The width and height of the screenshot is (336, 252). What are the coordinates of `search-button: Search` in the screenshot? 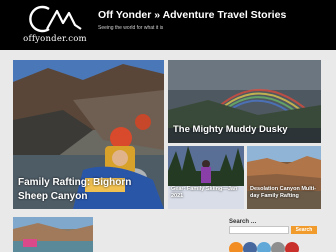 It's located at (304, 230).